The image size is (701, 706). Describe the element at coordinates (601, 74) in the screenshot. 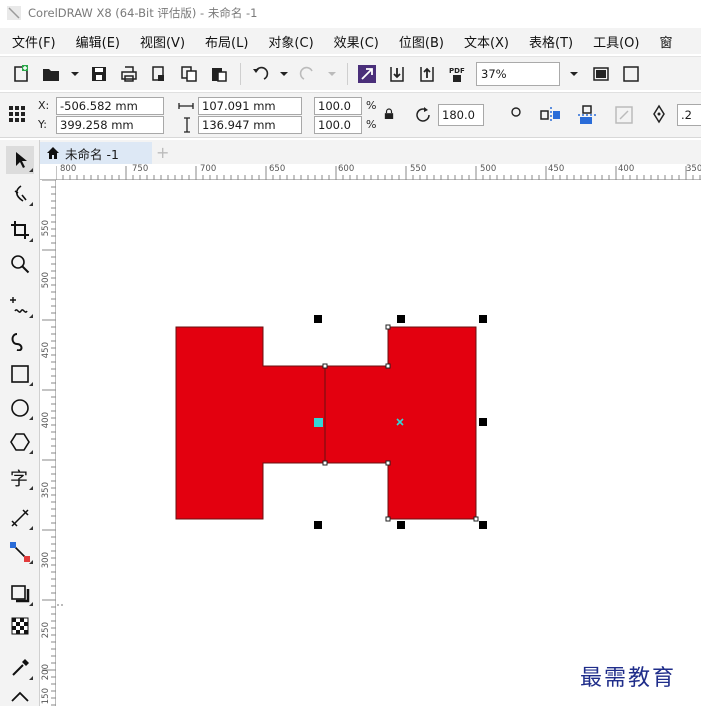

I see `full-screen-icon` at that location.